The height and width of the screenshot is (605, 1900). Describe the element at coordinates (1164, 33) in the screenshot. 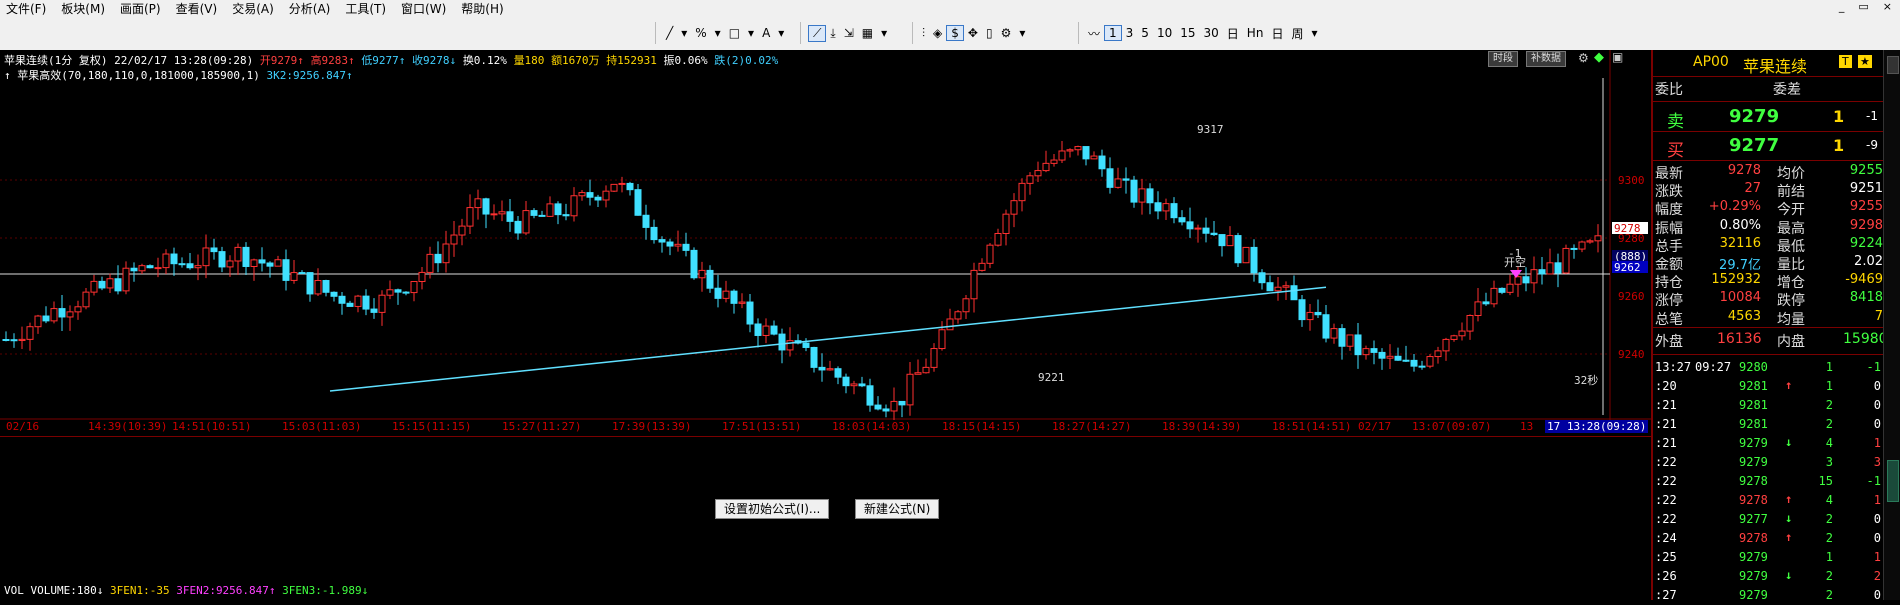

I see `period-button-3: 10` at that location.